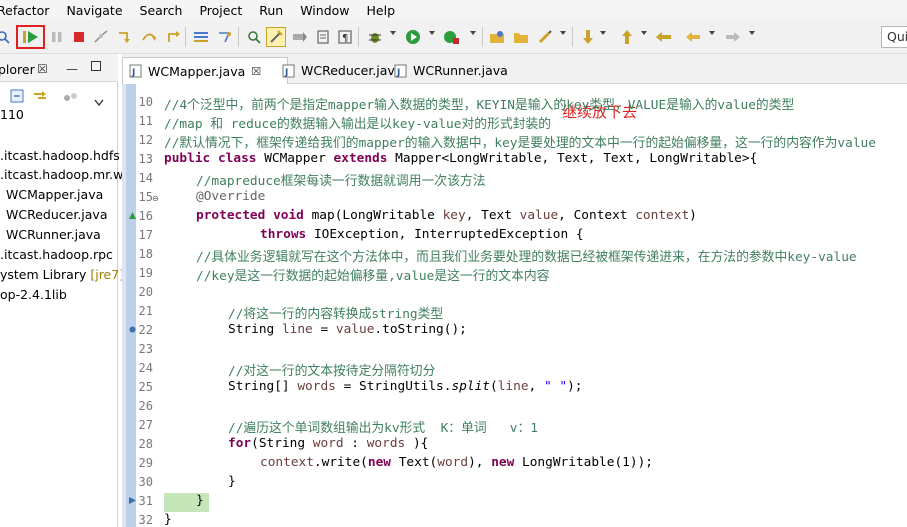  Describe the element at coordinates (28, 10) in the screenshot. I see `menu-refactor: Refactor` at that location.